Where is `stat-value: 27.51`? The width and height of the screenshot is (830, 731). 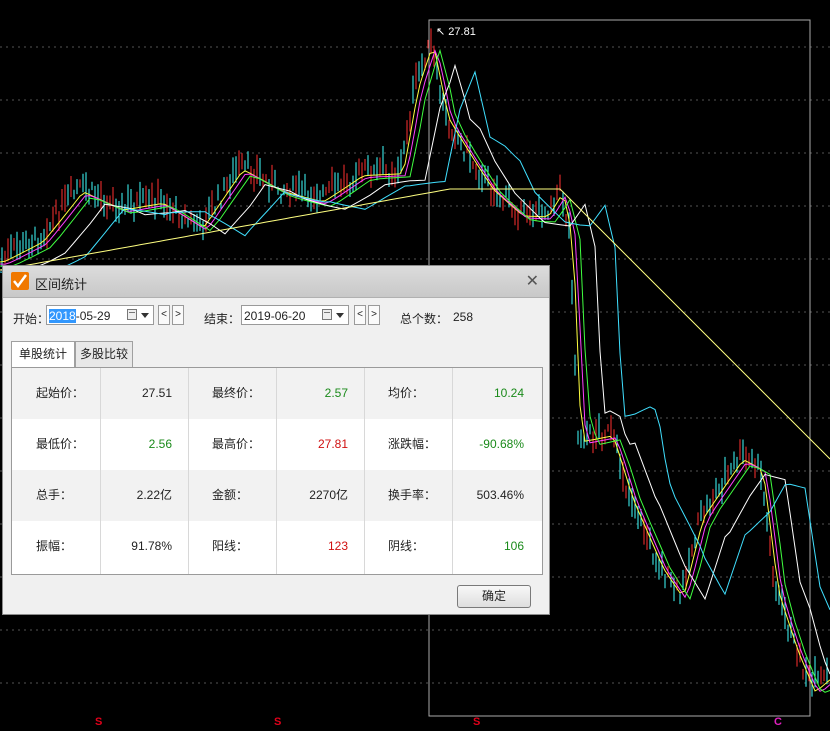 stat-value: 27.51 is located at coordinates (156, 393).